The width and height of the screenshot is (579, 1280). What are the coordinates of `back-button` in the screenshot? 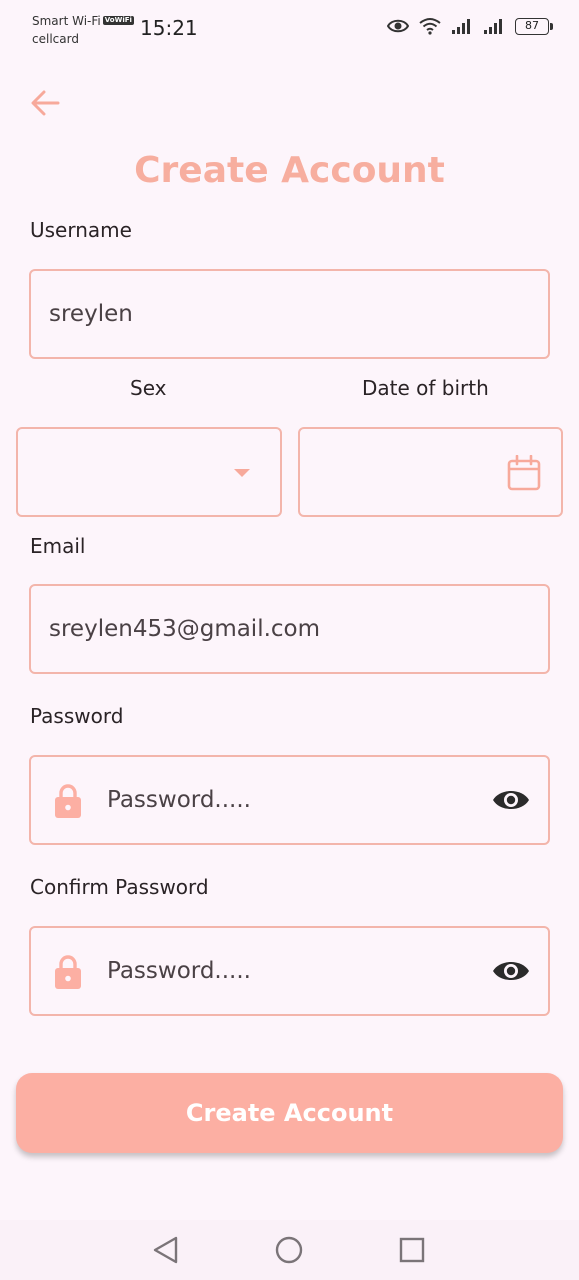 It's located at (45, 103).